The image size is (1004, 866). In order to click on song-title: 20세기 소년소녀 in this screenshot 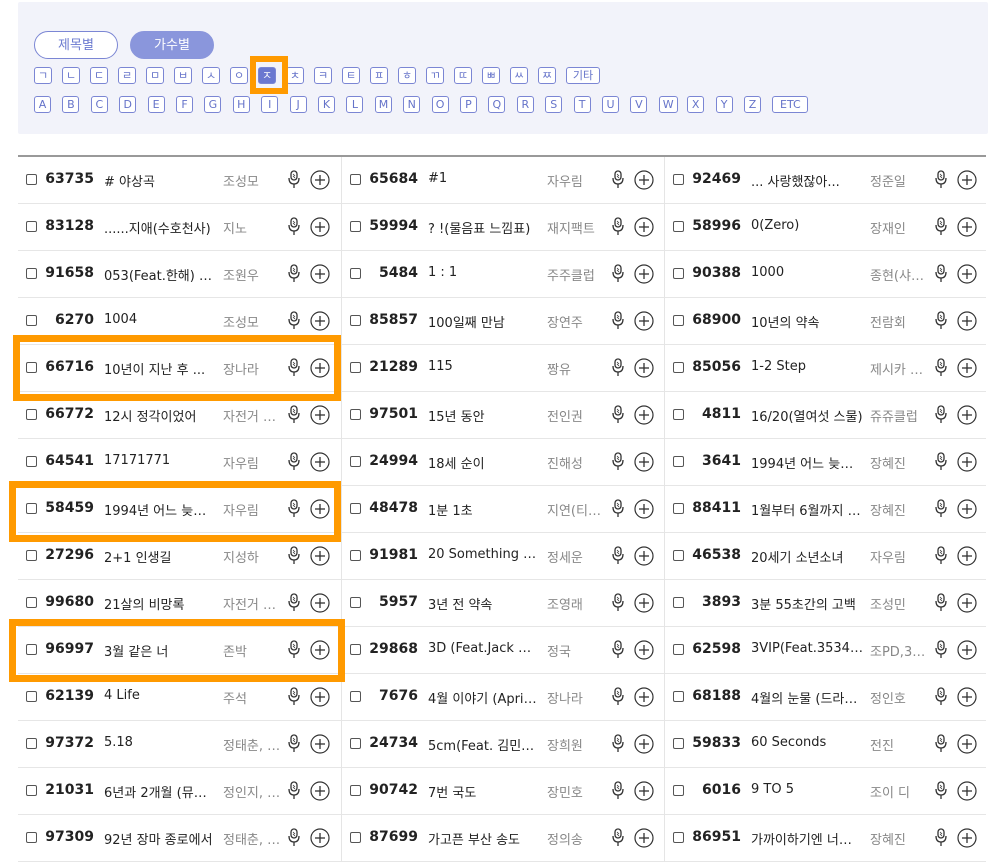, I will do `click(807, 556)`.